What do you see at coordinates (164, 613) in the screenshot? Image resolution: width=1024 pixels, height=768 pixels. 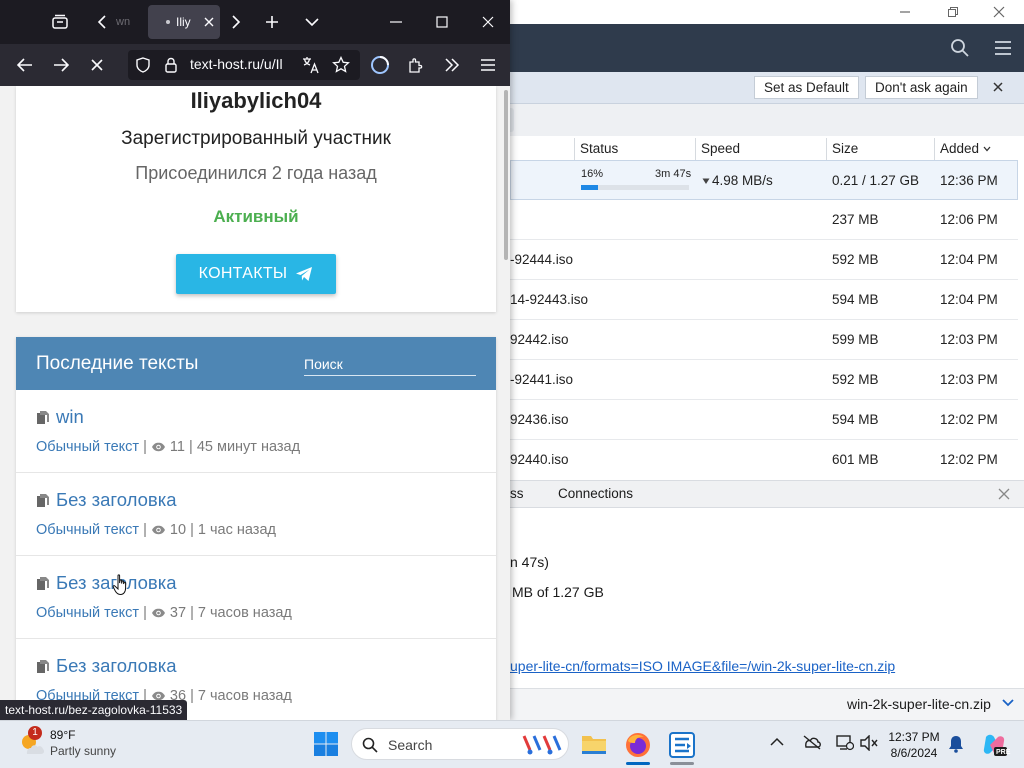 I see `text-item-meta: Обычный текст | 37 | 7 часов назад` at bounding box center [164, 613].